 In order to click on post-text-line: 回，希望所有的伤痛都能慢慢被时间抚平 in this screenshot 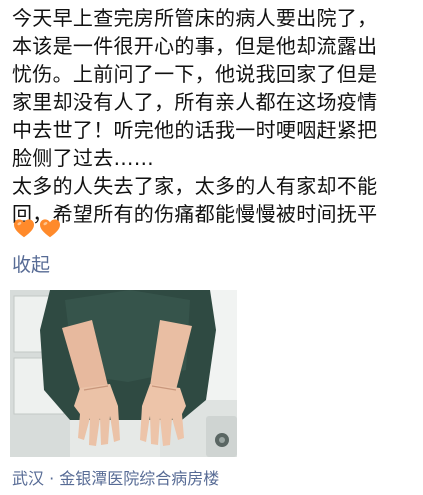, I will do `click(195, 214)`.